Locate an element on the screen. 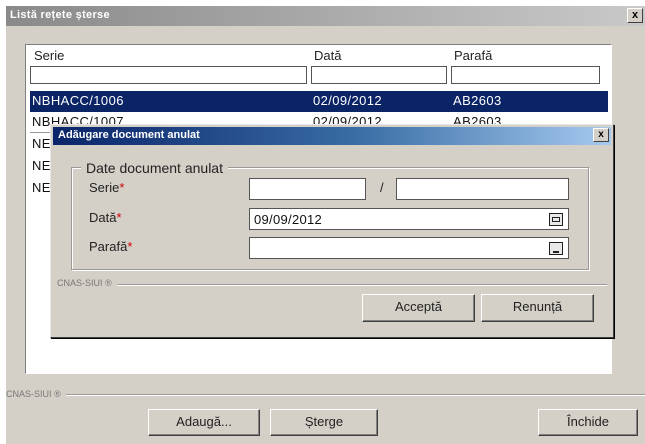  lookup-icon is located at coordinates (556, 248).